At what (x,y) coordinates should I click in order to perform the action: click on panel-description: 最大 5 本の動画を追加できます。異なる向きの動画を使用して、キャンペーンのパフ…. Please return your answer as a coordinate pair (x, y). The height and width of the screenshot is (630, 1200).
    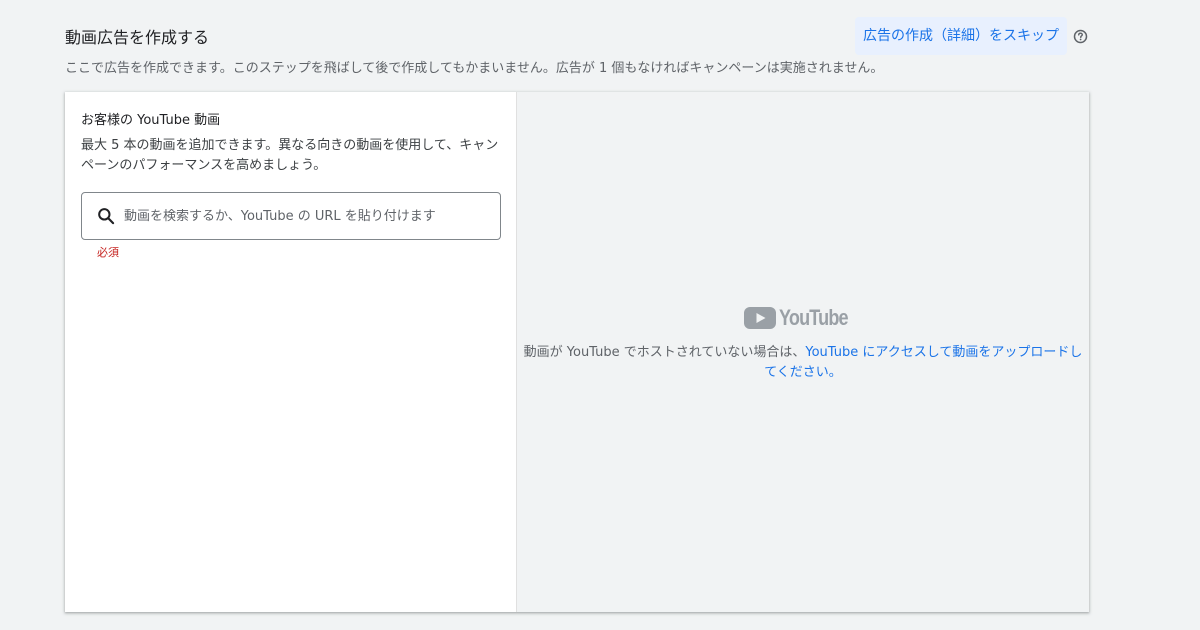
    Looking at the image, I should click on (290, 155).